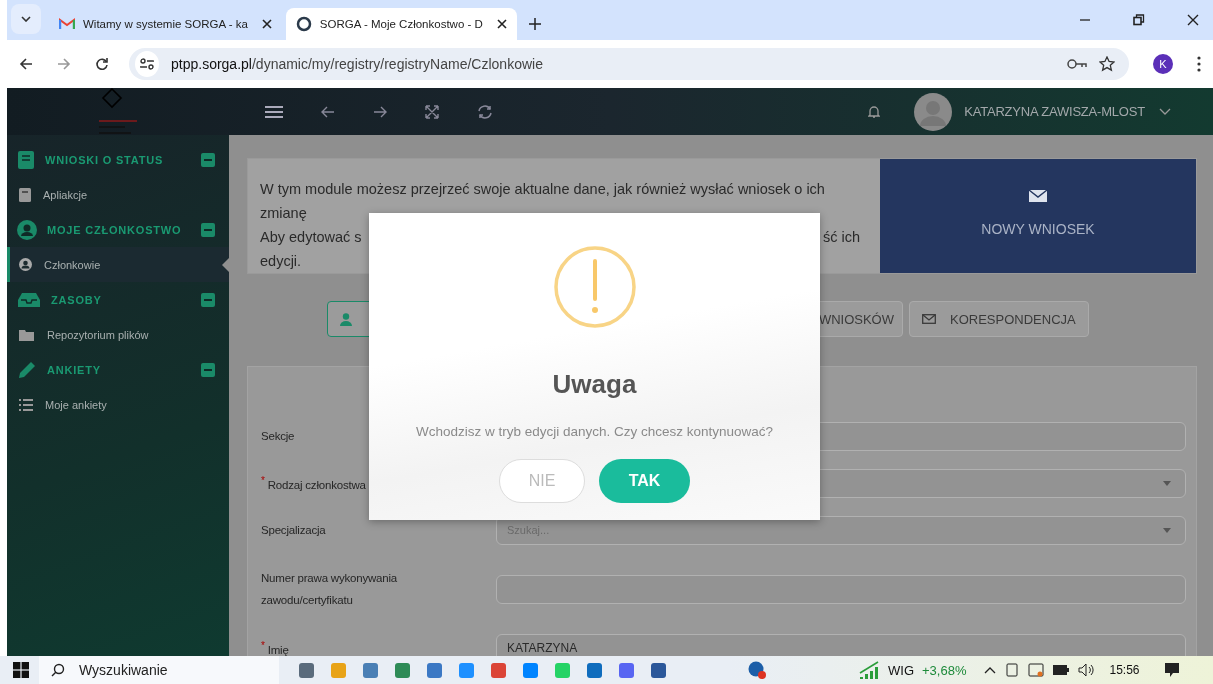 Image resolution: width=1213 pixels, height=684 pixels. Describe the element at coordinates (118, 299) in the screenshot. I see `sidebar-group-header: ZASOBY` at that location.